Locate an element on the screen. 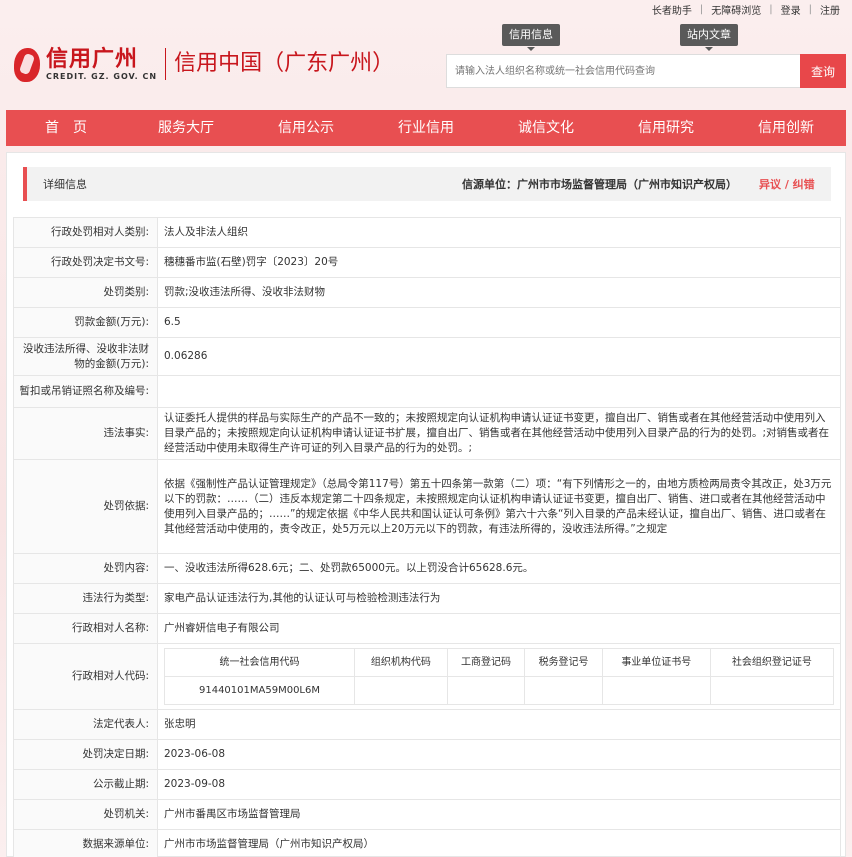 Image resolution: width=852 pixels, height=857 pixels. code-value-row: 91440101MA59M00L6M is located at coordinates (499, 690).